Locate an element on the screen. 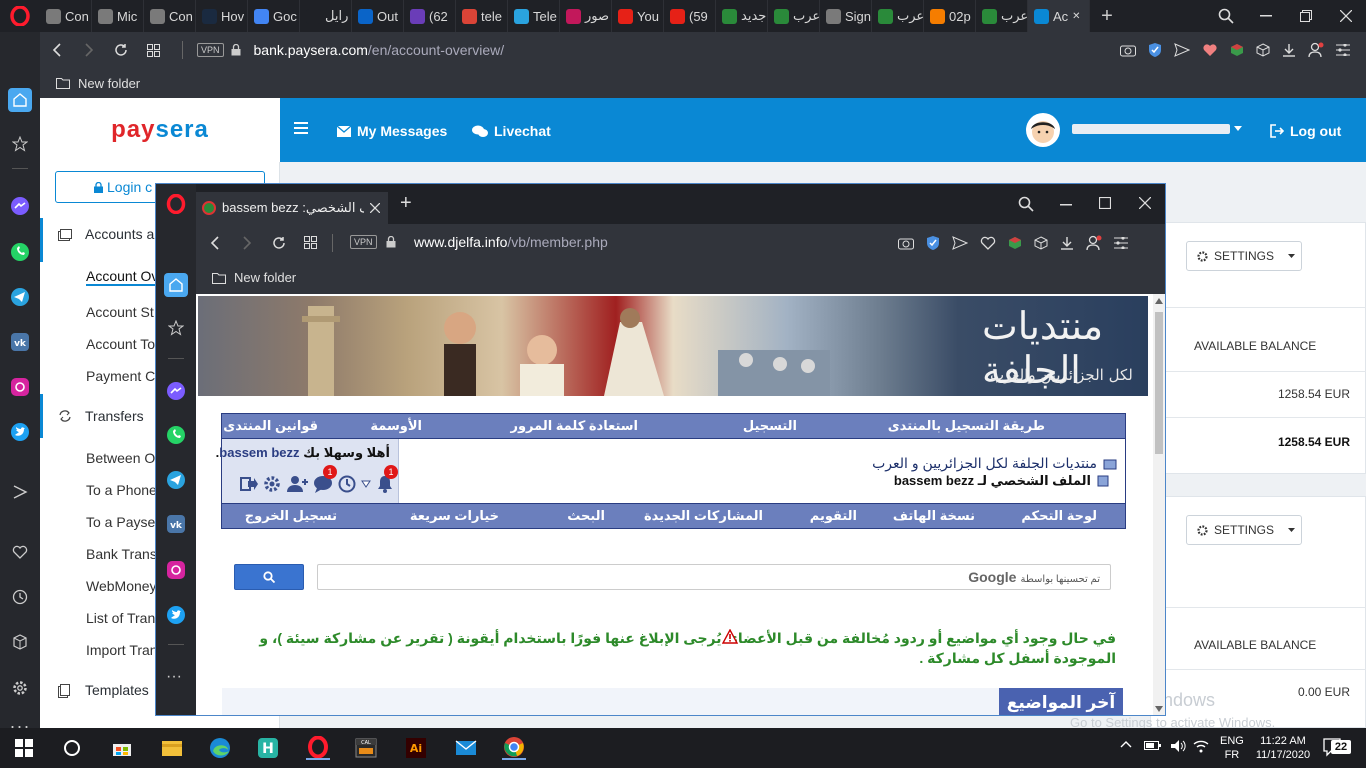 The width and height of the screenshot is (1366, 768). scrollbar-thumb is located at coordinates (1159, 383).